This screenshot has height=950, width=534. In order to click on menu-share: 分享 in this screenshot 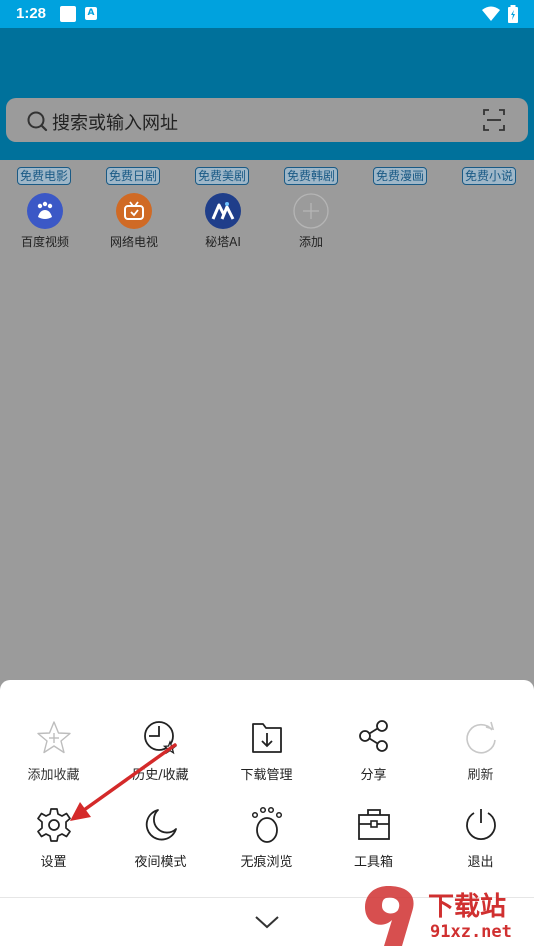, I will do `click(373, 758)`.